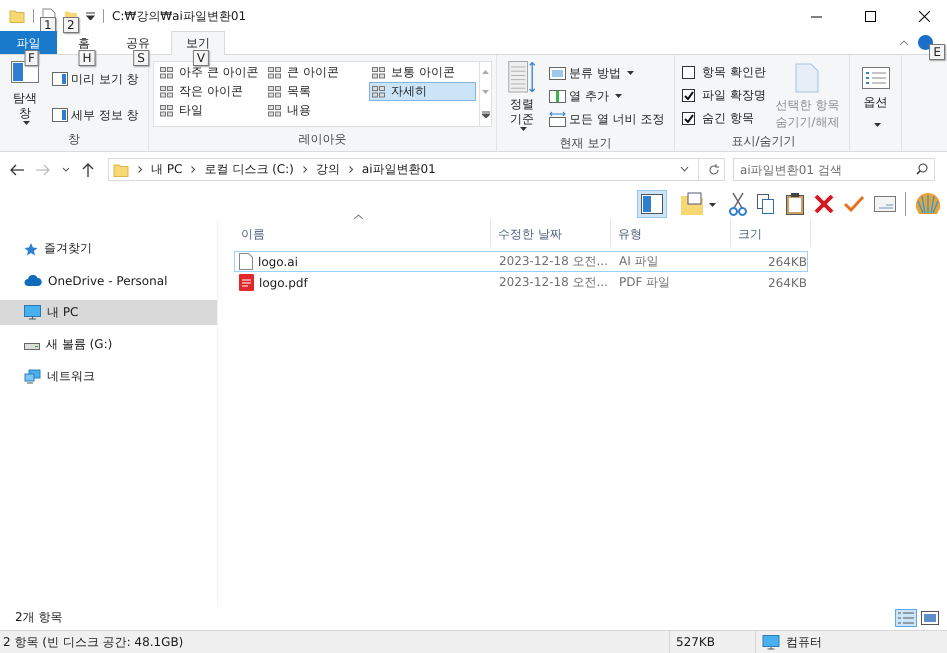  What do you see at coordinates (522, 96) in the screenshot?
I see `sort-by-button: 정렬 기준` at bounding box center [522, 96].